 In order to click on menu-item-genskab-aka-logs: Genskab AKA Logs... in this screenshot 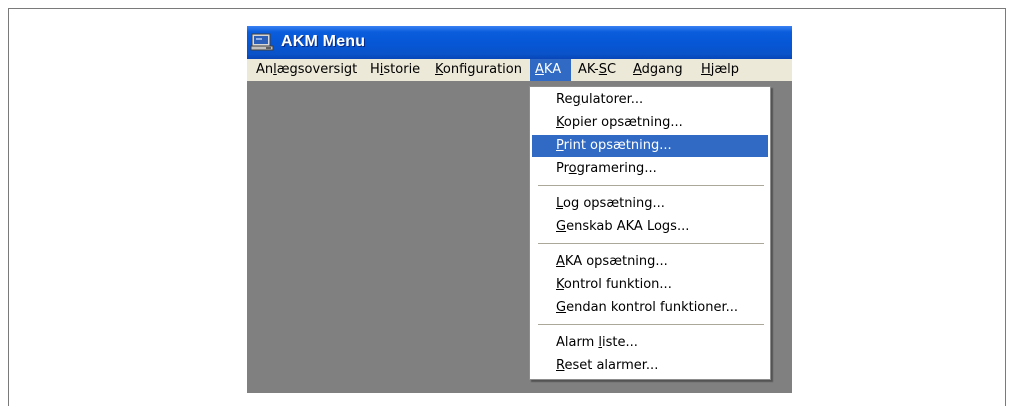, I will do `click(650, 227)`.